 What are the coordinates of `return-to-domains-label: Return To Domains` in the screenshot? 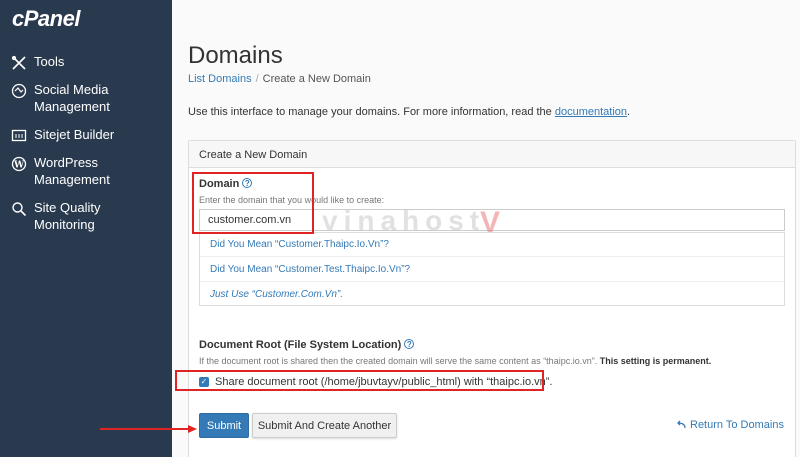 It's located at (737, 425).